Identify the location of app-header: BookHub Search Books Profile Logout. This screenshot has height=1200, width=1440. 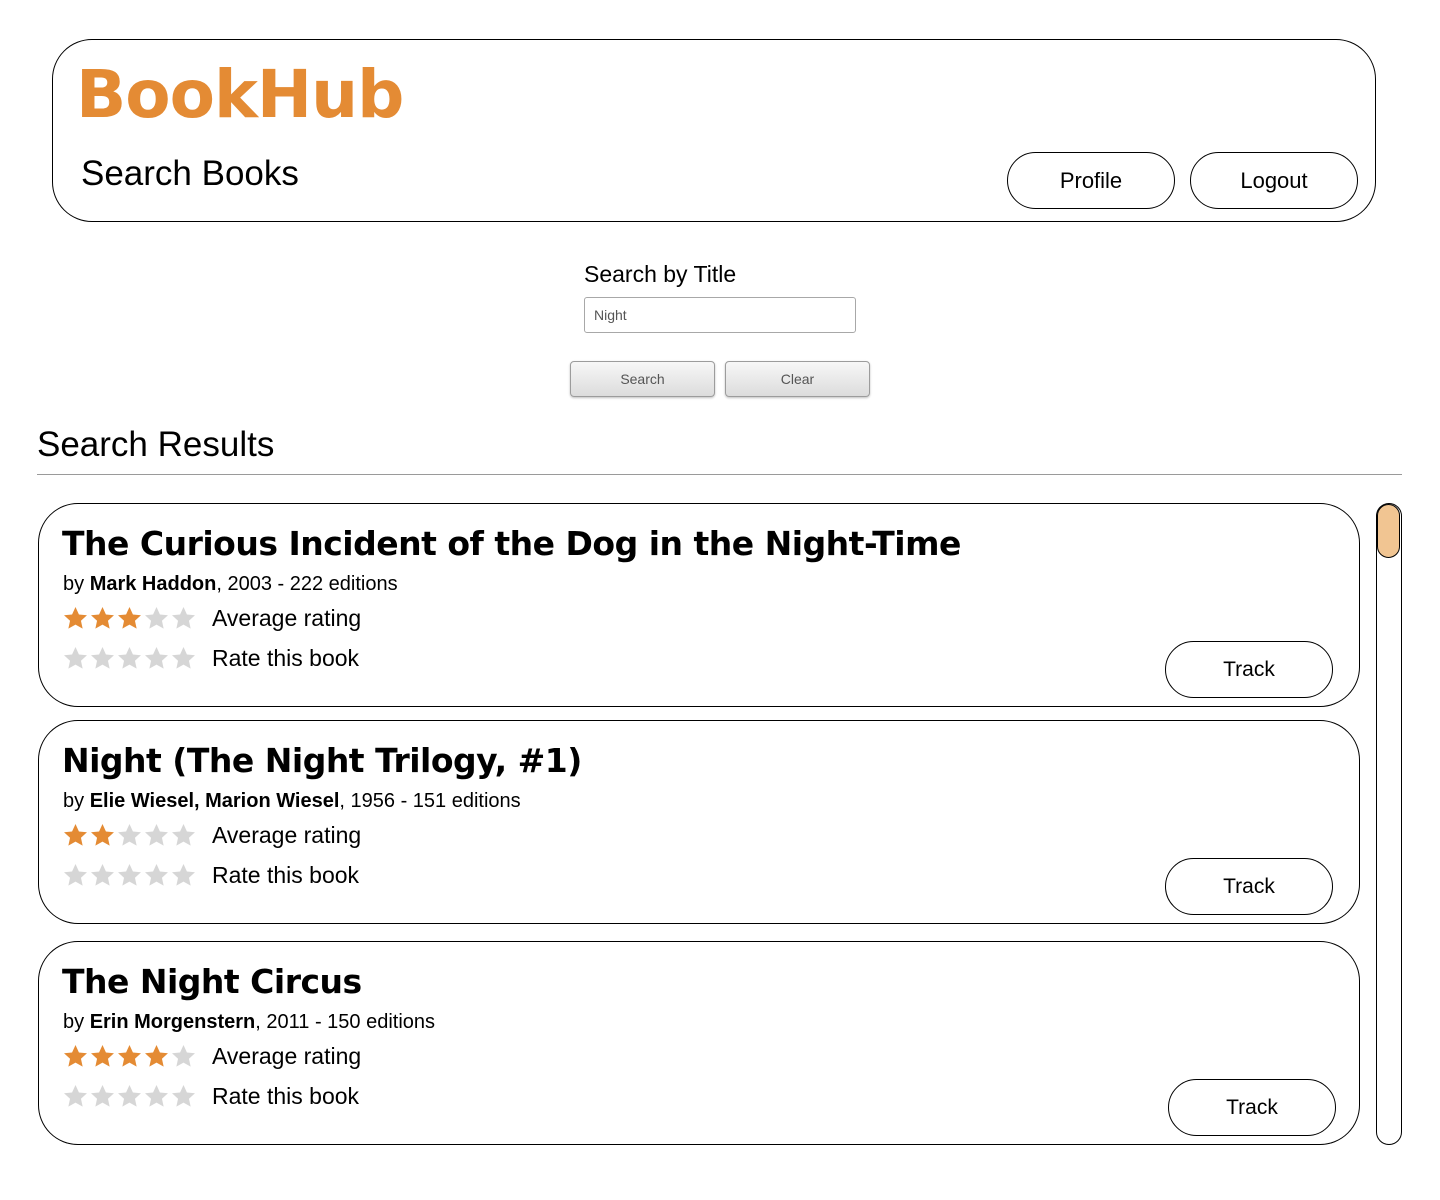
(714, 130).